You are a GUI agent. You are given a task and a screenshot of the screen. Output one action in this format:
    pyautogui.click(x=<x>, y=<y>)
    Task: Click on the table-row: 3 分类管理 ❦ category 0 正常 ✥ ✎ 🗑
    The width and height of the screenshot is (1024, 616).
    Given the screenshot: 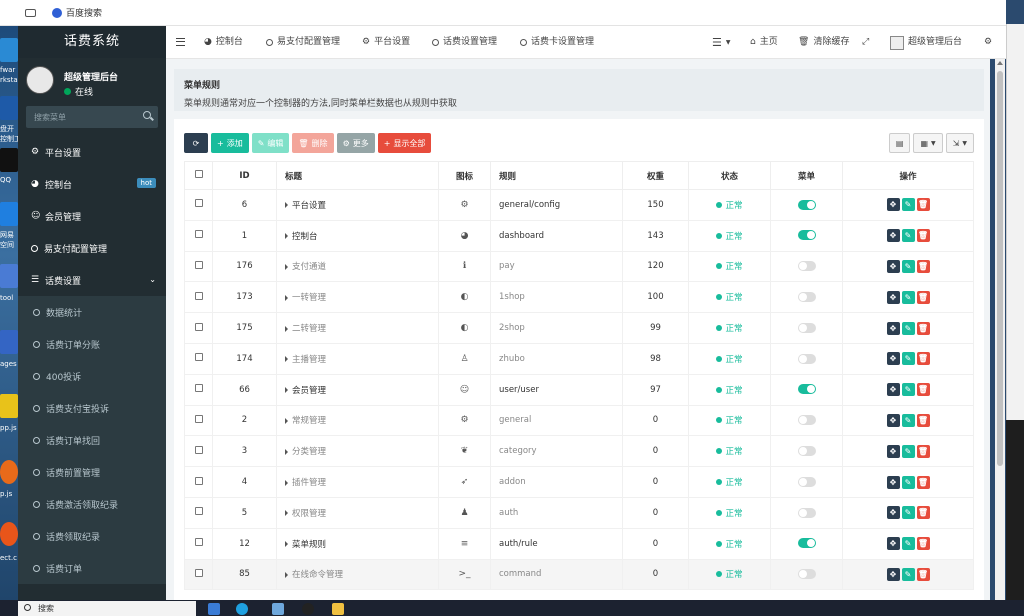 What is the action you would take?
    pyautogui.click(x=579, y=451)
    